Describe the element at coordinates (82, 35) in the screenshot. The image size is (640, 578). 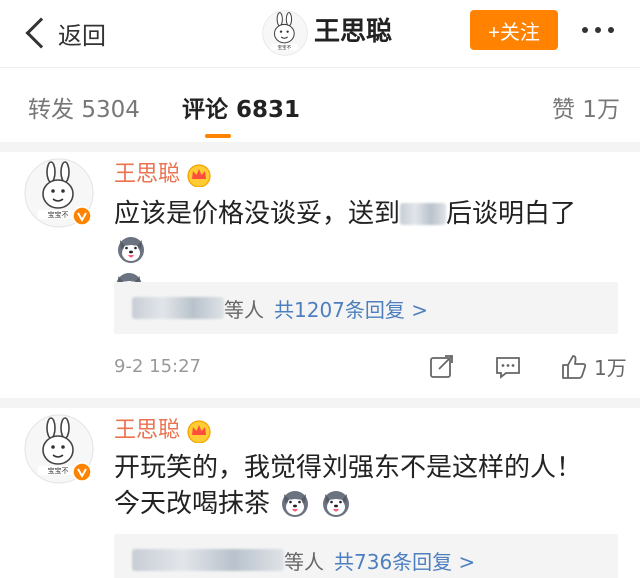
I see `back-label: 返回` at that location.